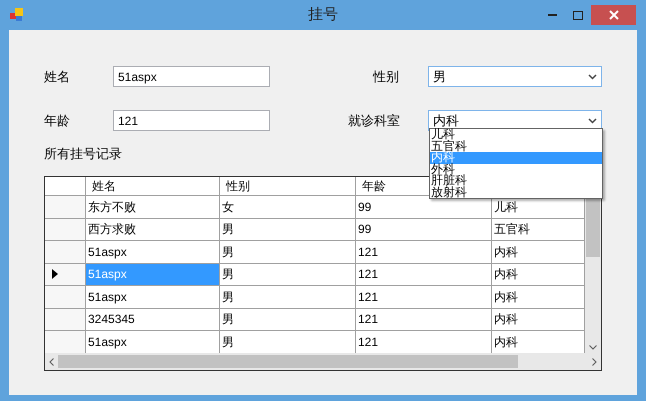  I want to click on table-cell: 西方求败, so click(153, 229).